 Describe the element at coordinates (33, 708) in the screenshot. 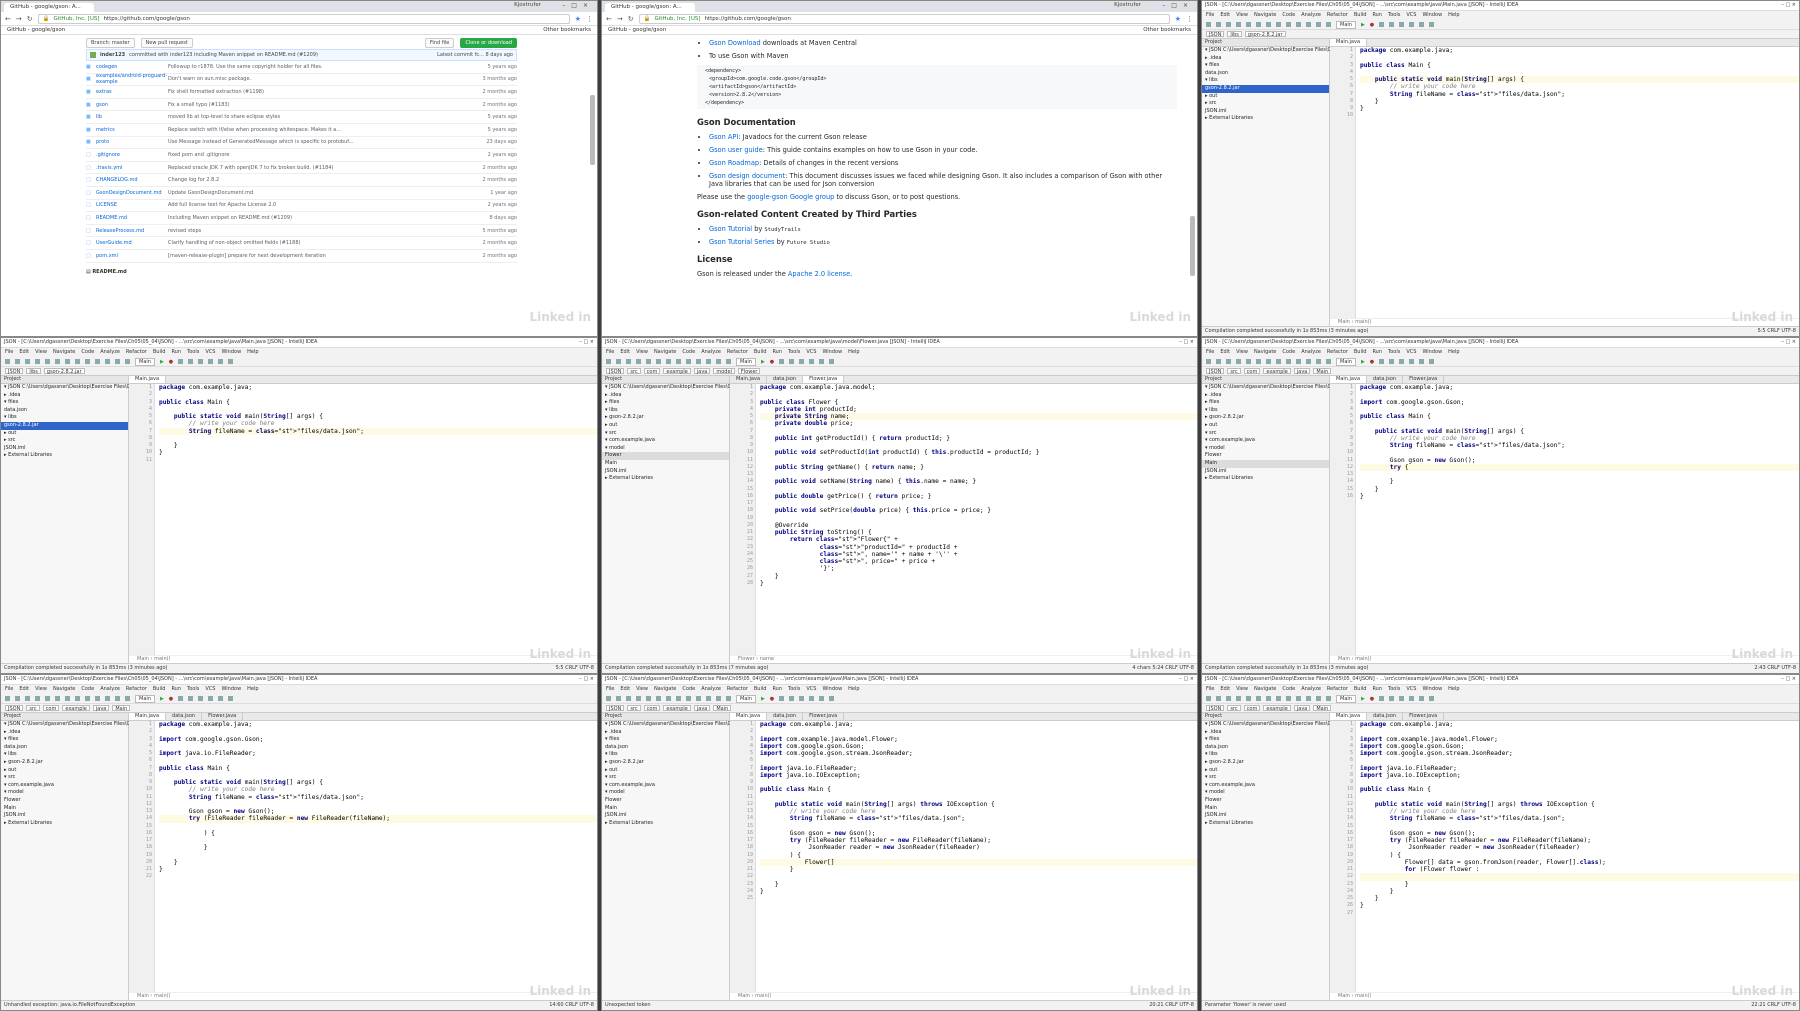

I see `breadcrumb-item: src` at that location.